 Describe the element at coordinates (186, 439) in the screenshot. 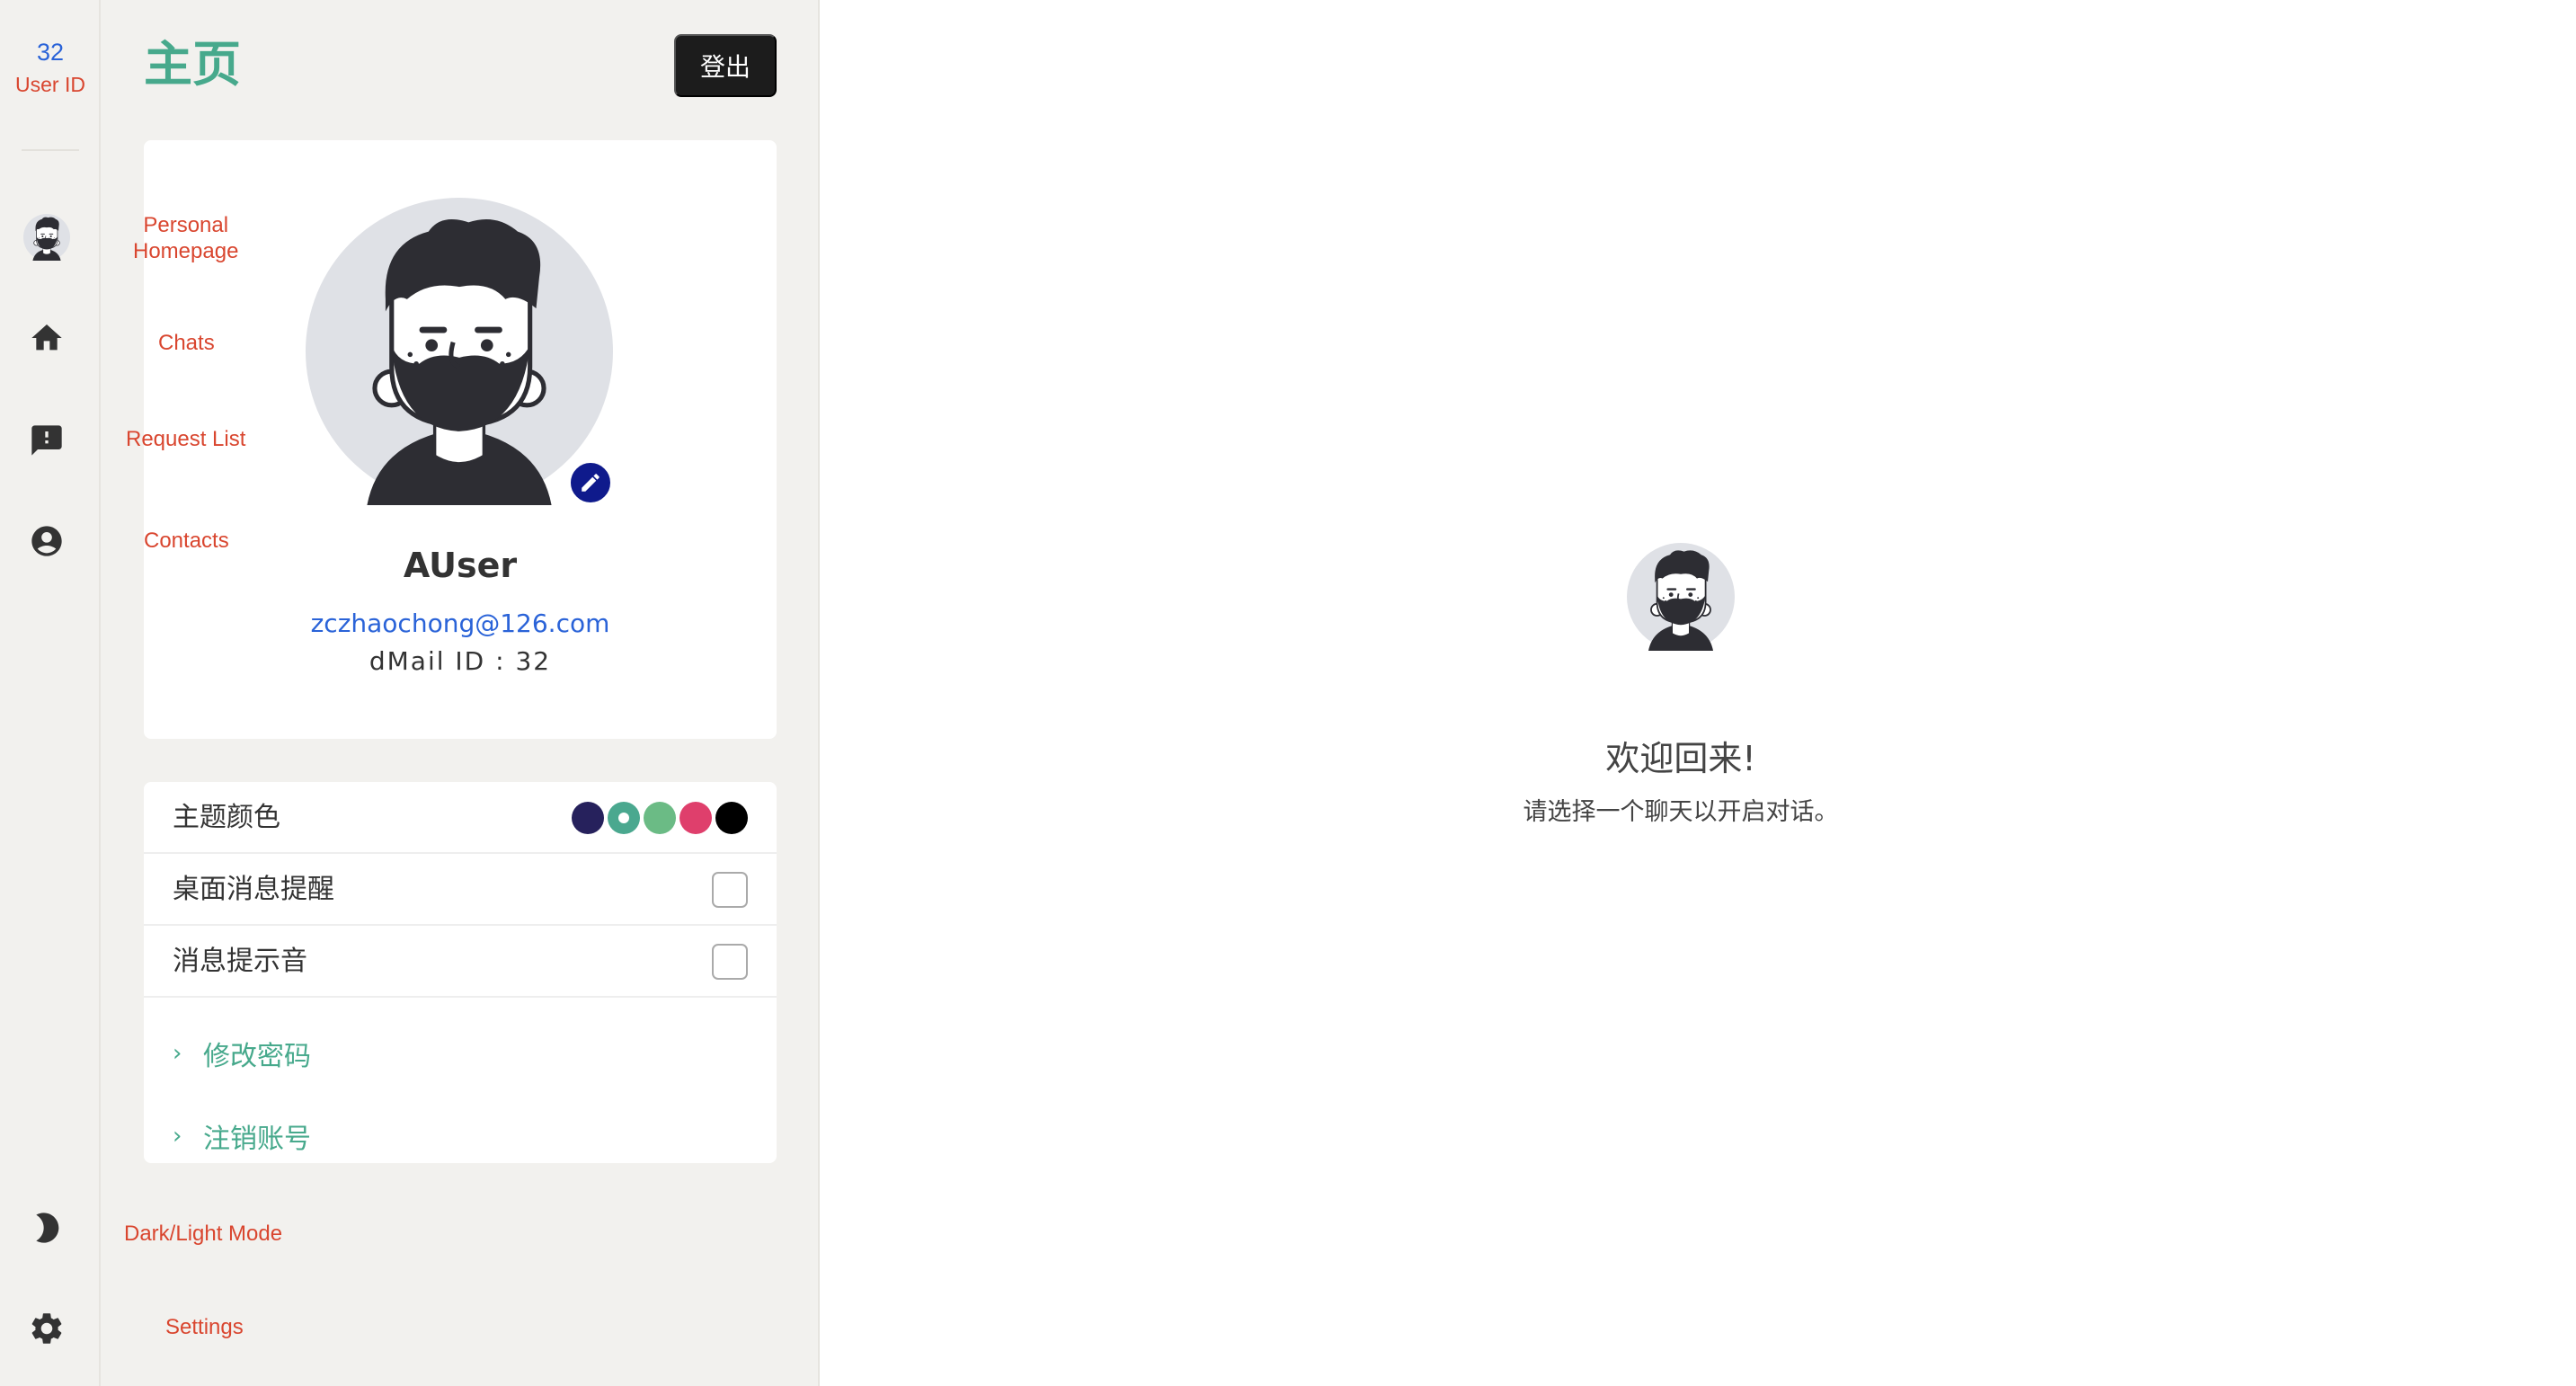

I see `annotation-request-list: Request List` at that location.